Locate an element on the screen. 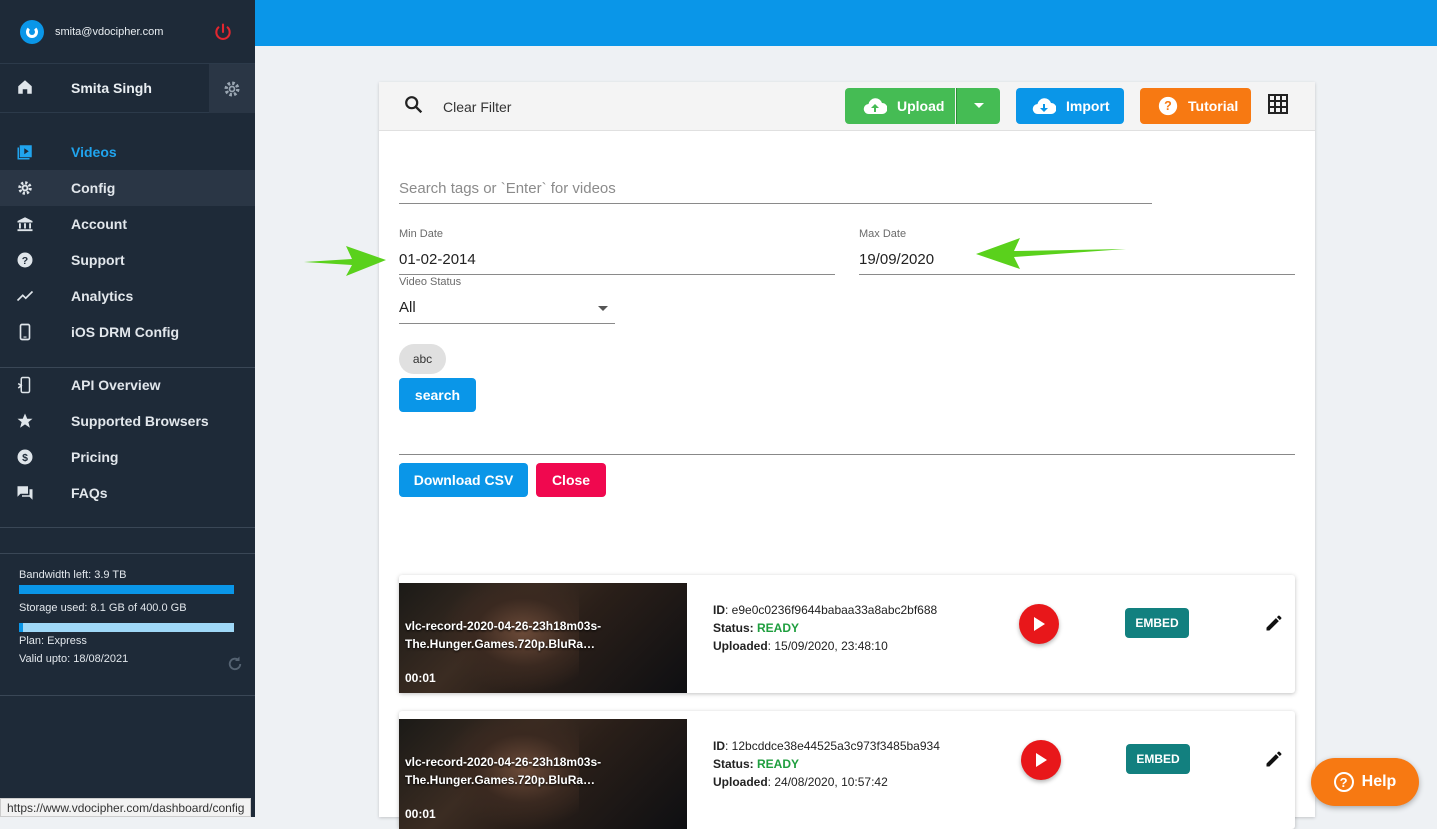 The image size is (1437, 829). user-row: Smita Singh is located at coordinates (127, 88).